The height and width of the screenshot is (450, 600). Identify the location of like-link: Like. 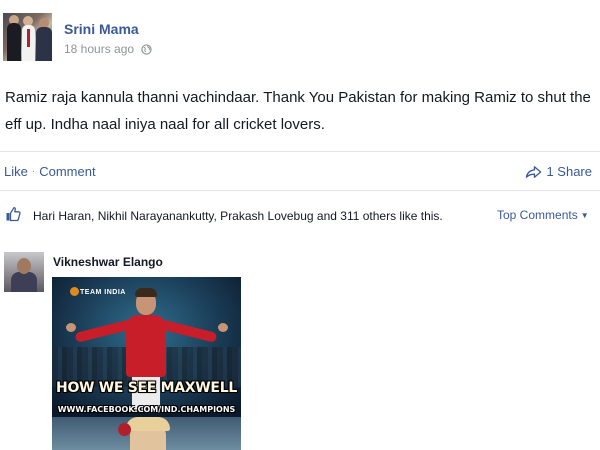
(16, 171).